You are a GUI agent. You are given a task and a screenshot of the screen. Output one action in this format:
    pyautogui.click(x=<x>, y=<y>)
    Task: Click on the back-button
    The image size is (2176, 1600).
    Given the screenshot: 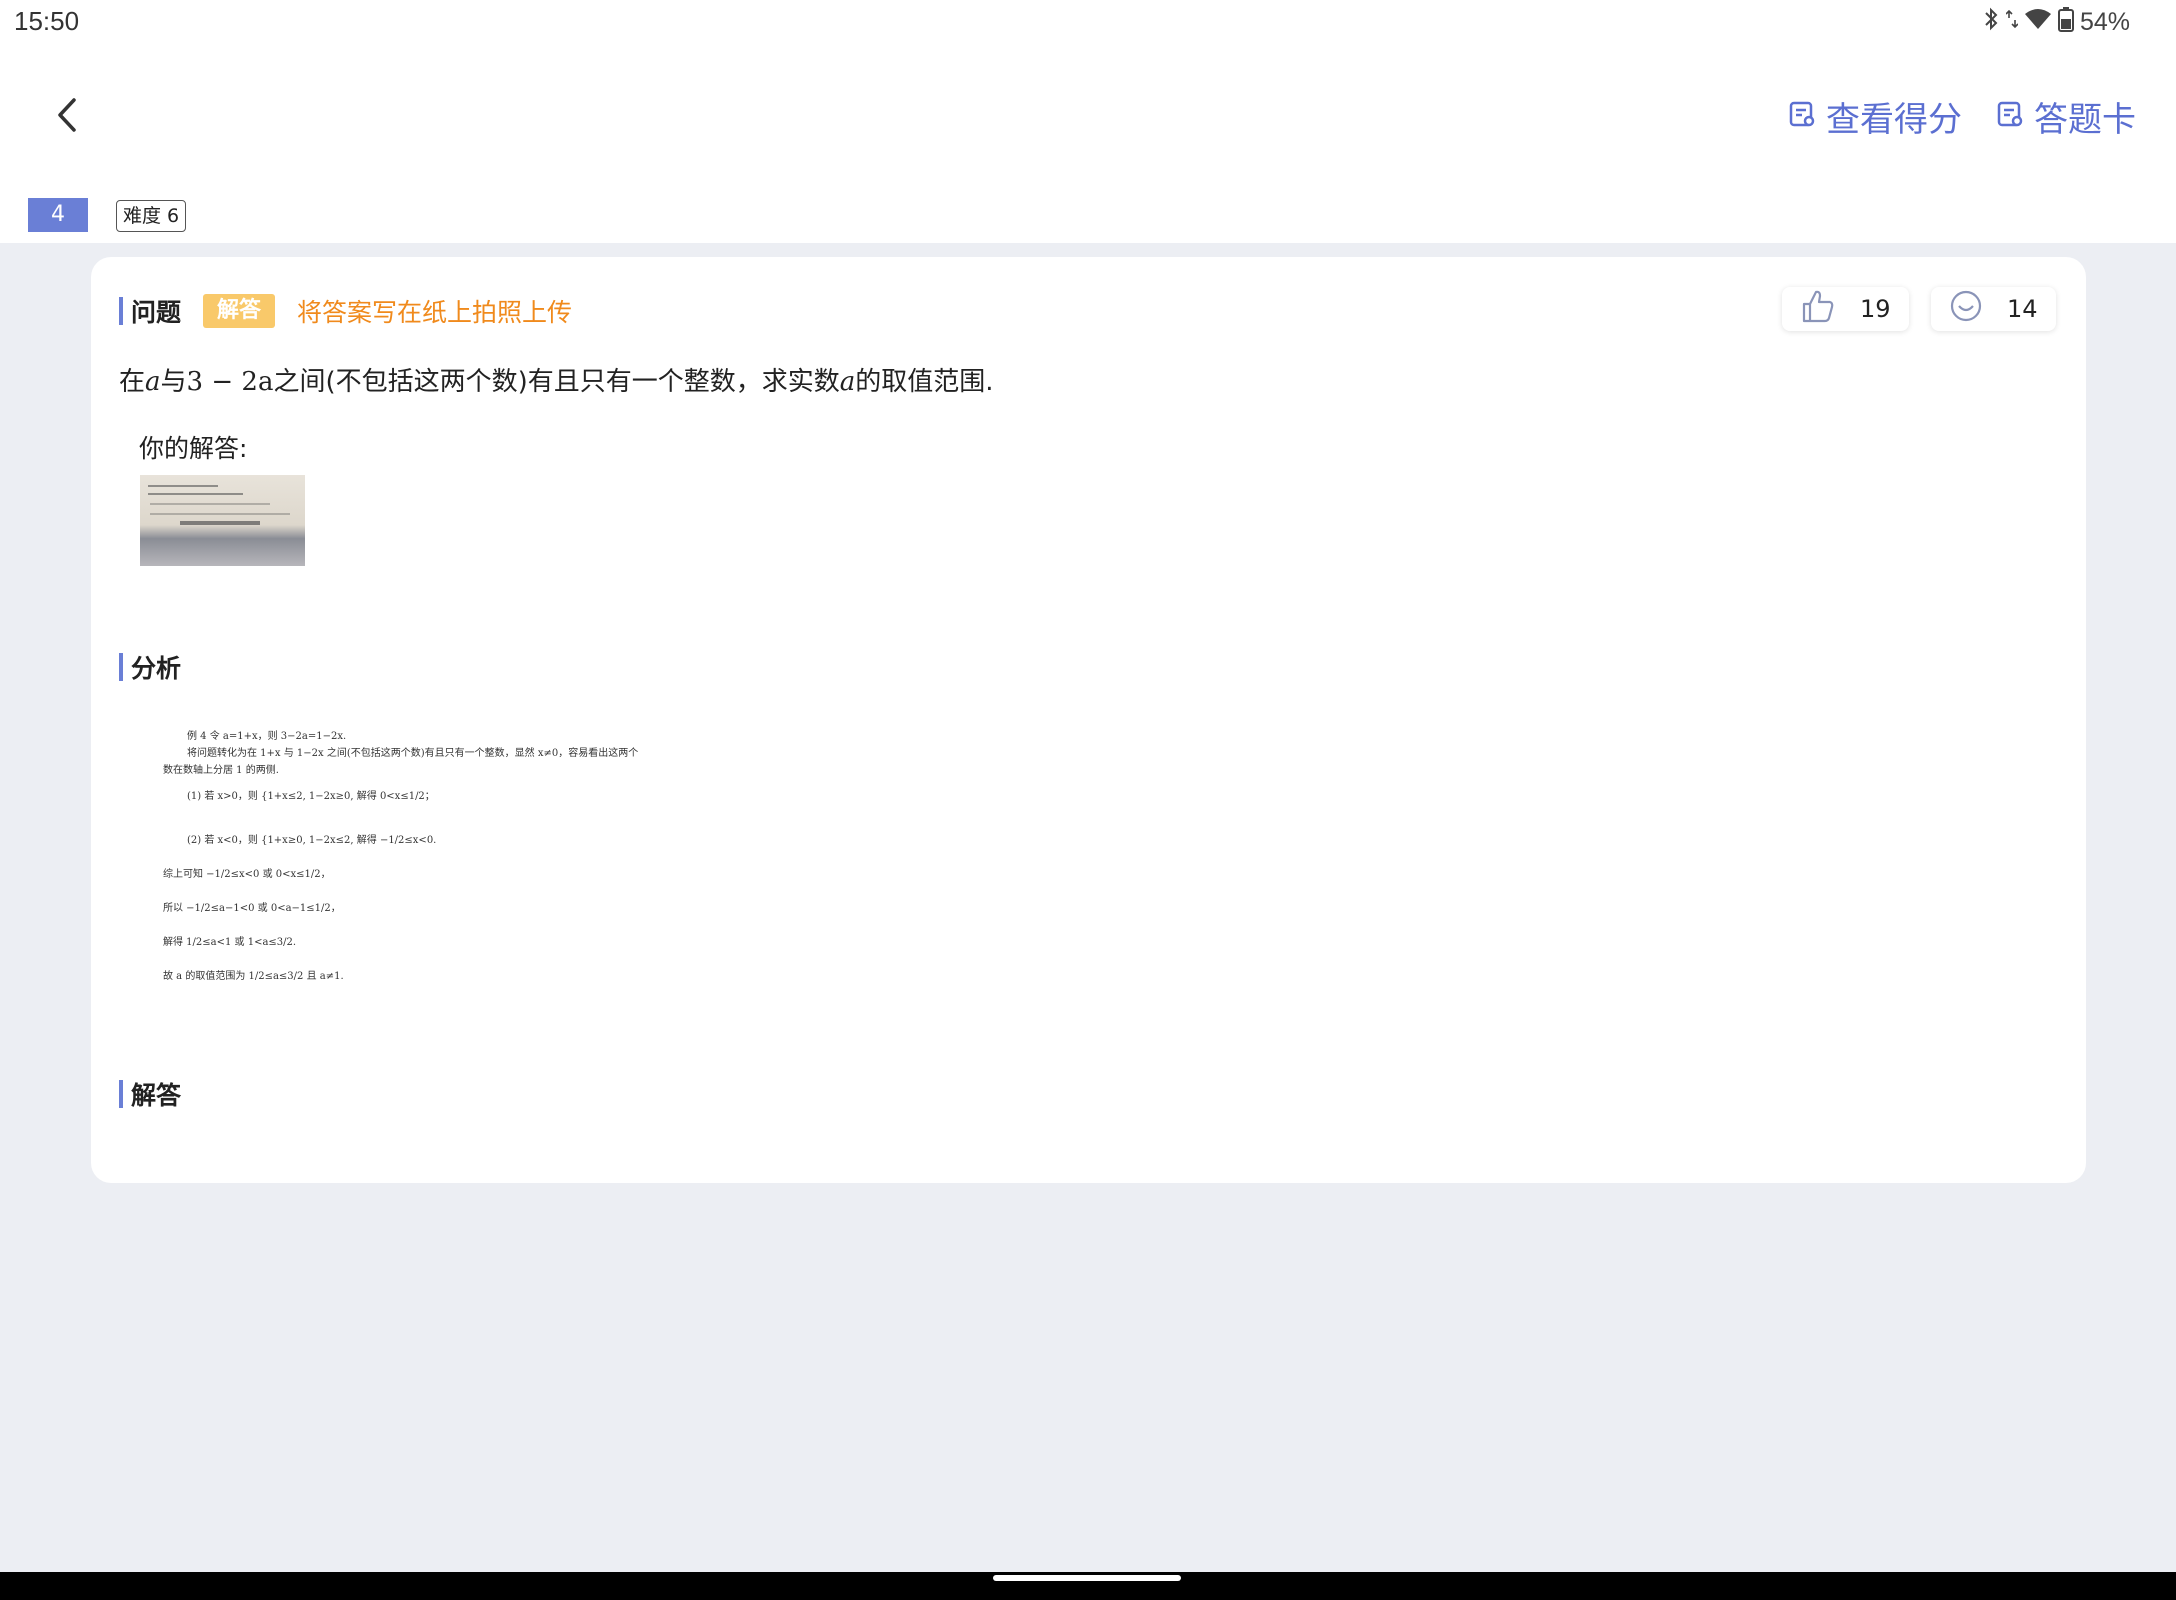 What is the action you would take?
    pyautogui.click(x=68, y=115)
    